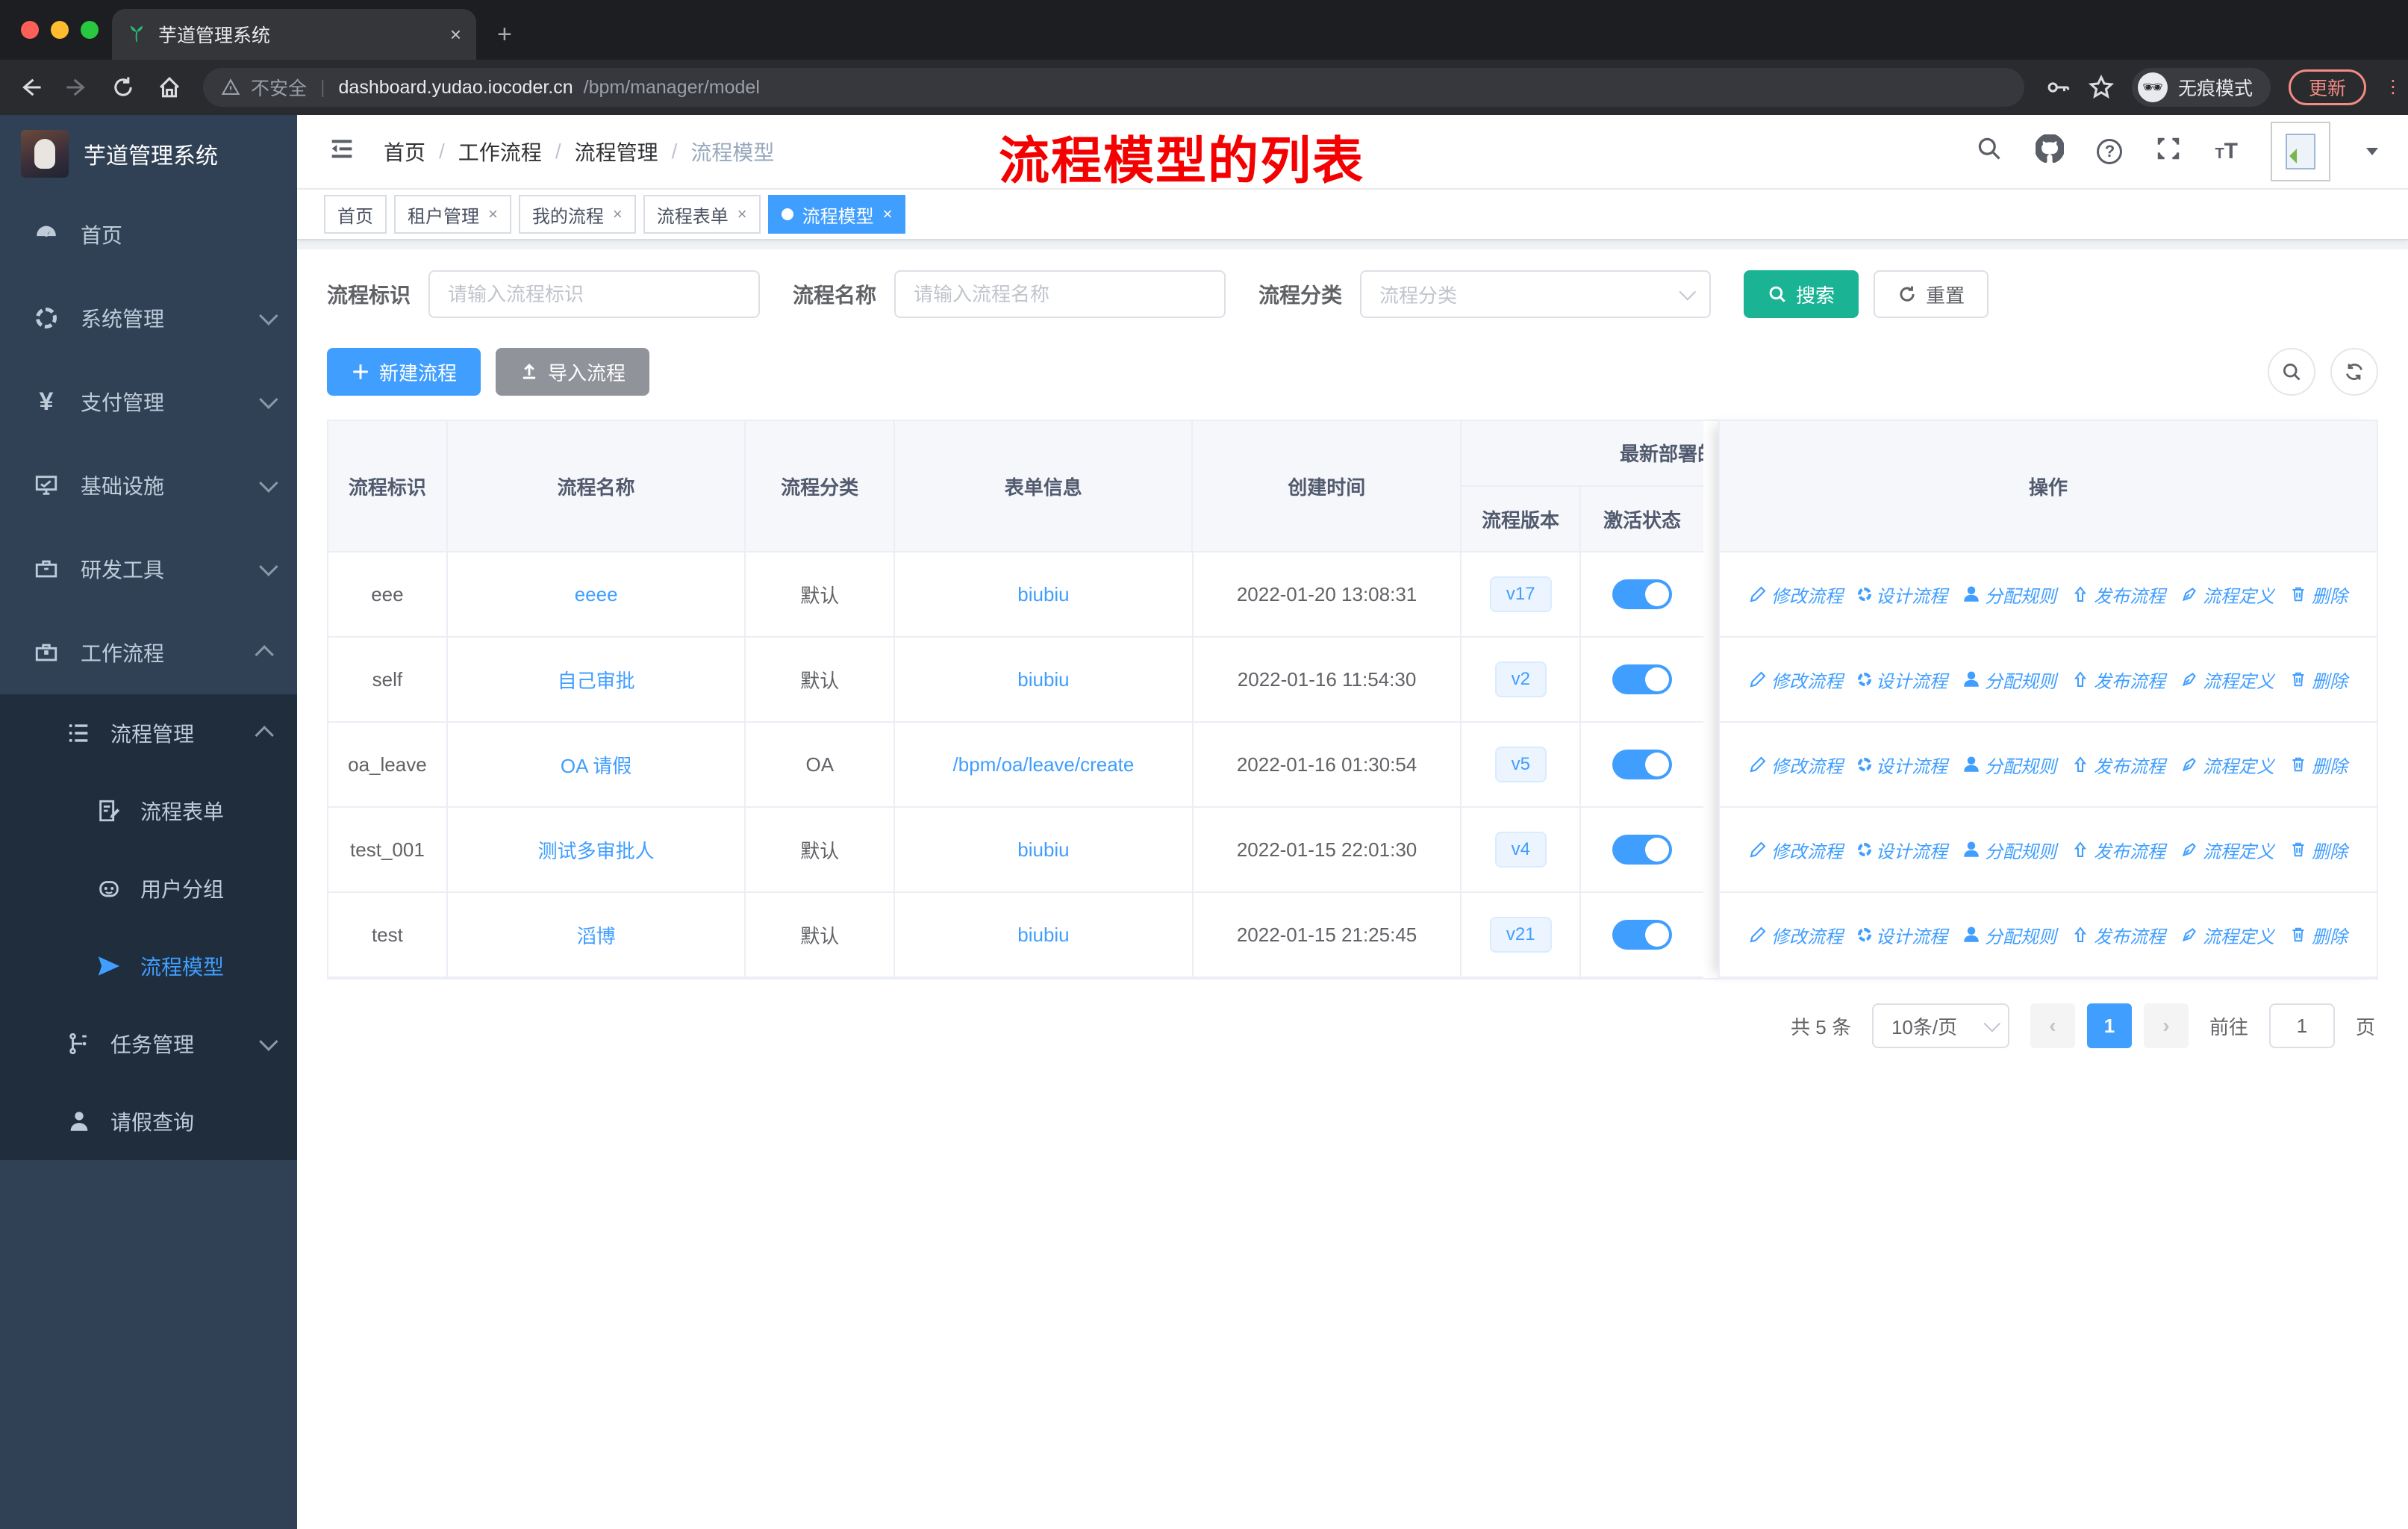 The image size is (2408, 1529). I want to click on help-icon: ?, so click(2110, 151).